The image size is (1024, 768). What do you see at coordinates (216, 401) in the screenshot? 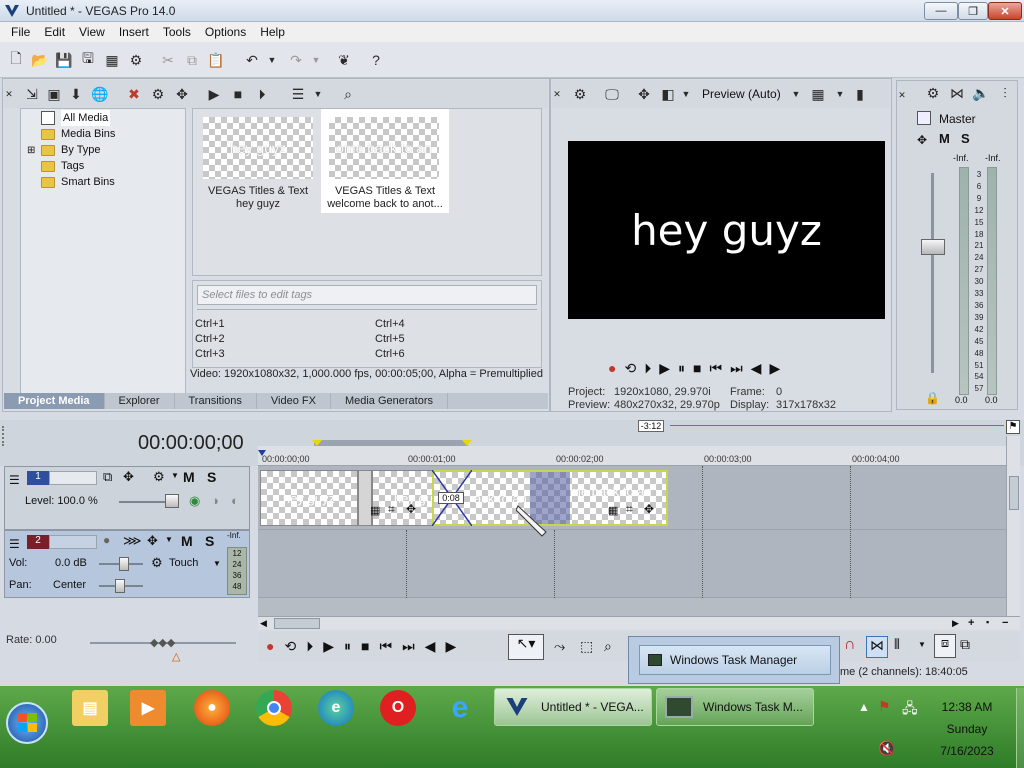
I see `tab-transitions: Transitions` at bounding box center [216, 401].